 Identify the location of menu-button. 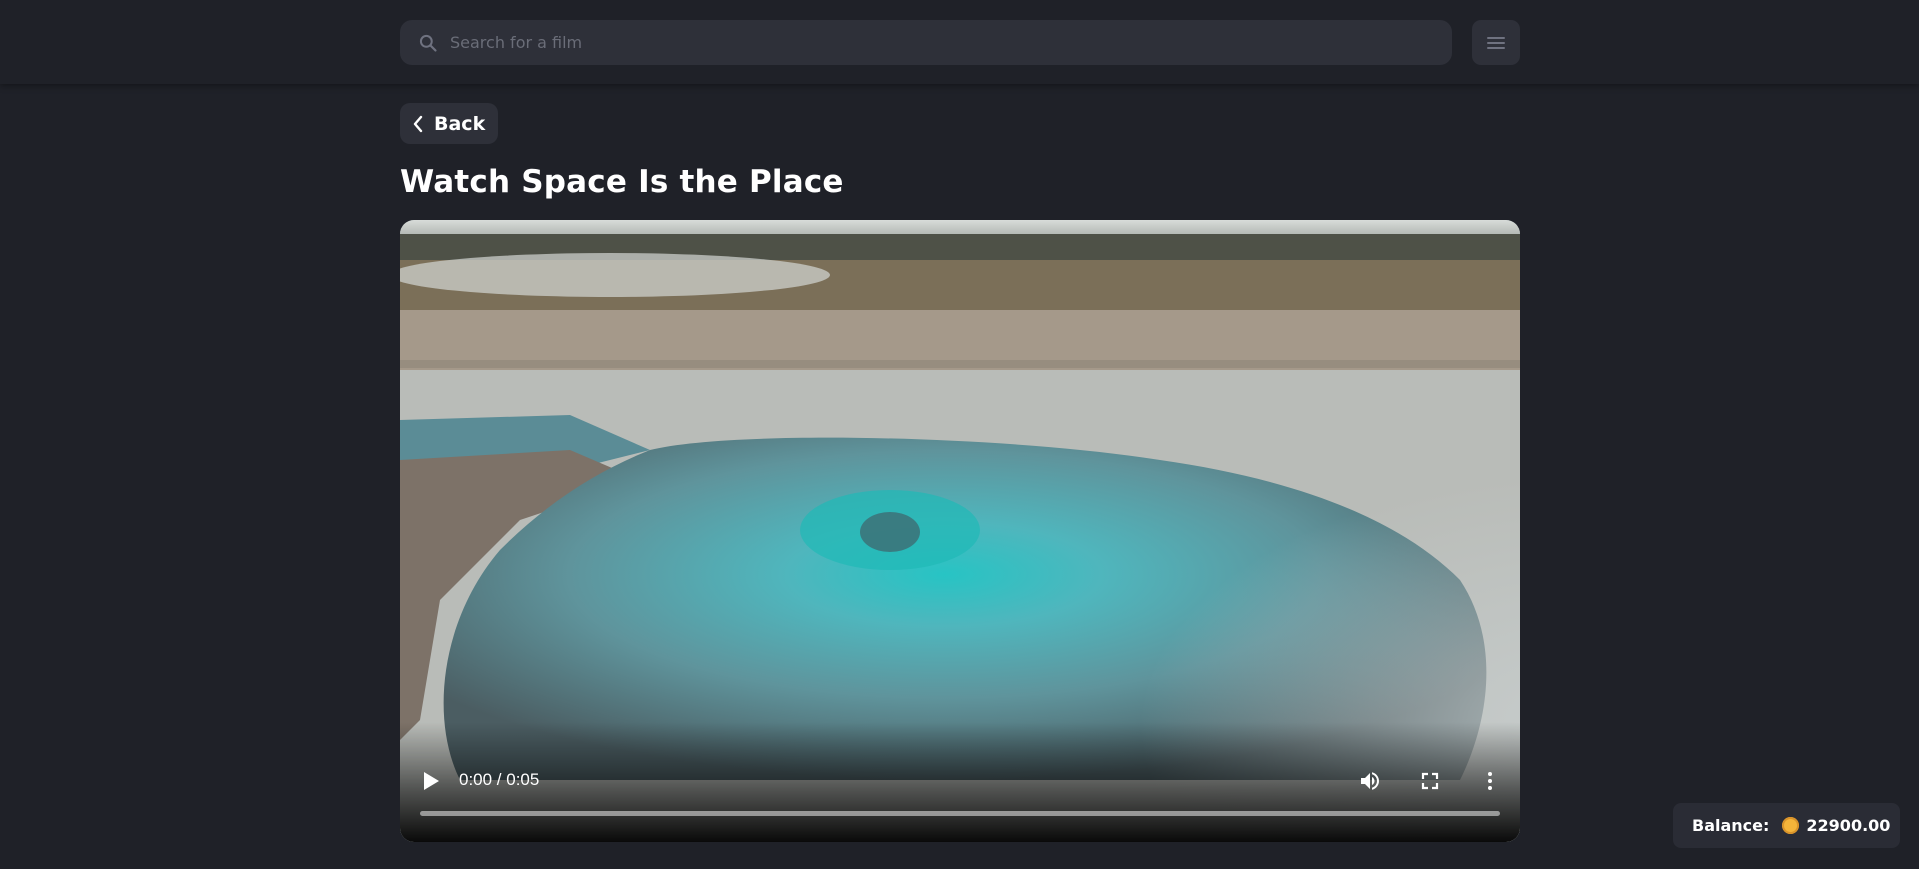
(1496, 42).